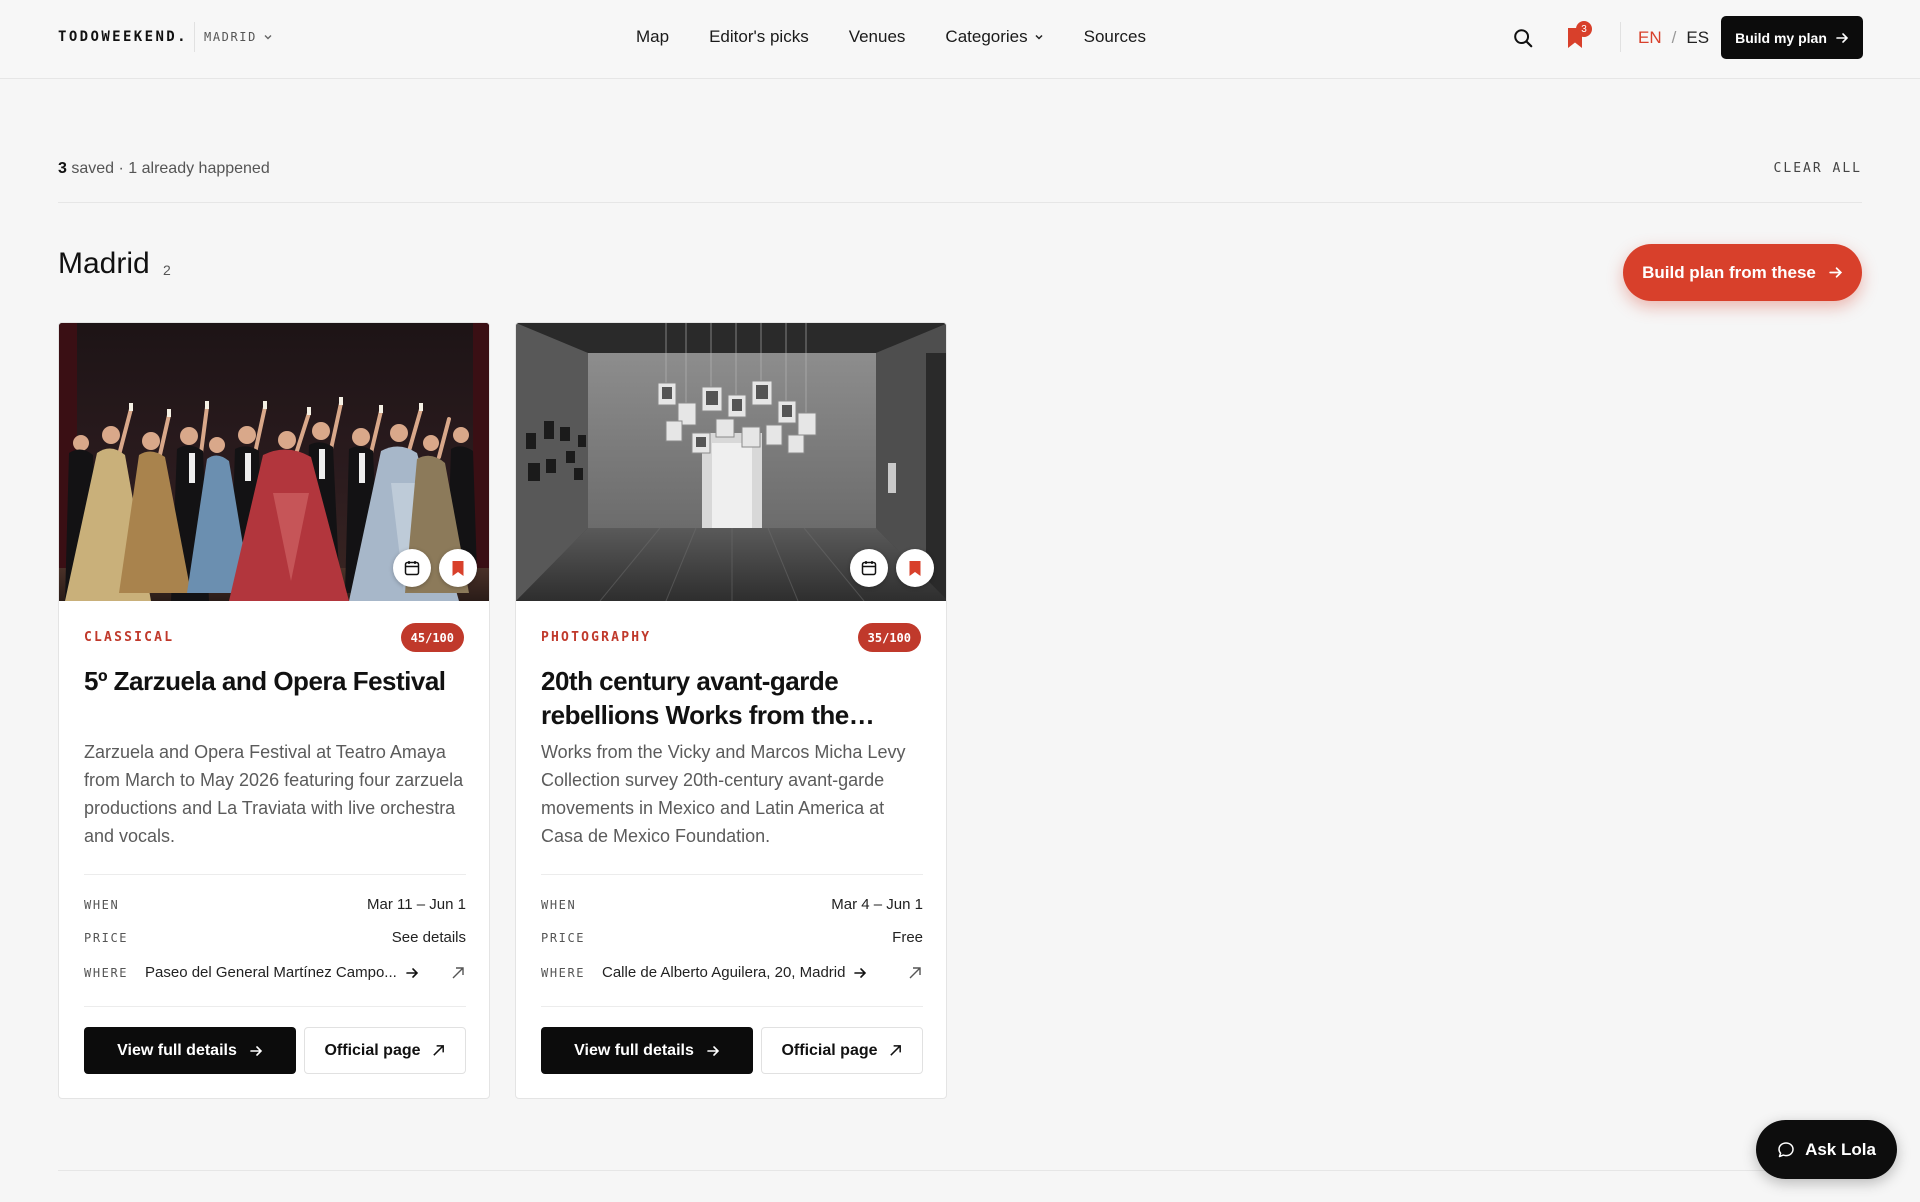 Image resolution: width=1920 pixels, height=1202 pixels. What do you see at coordinates (170, 168) in the screenshot?
I see `saved-summary-text: saved · 1 already happened` at bounding box center [170, 168].